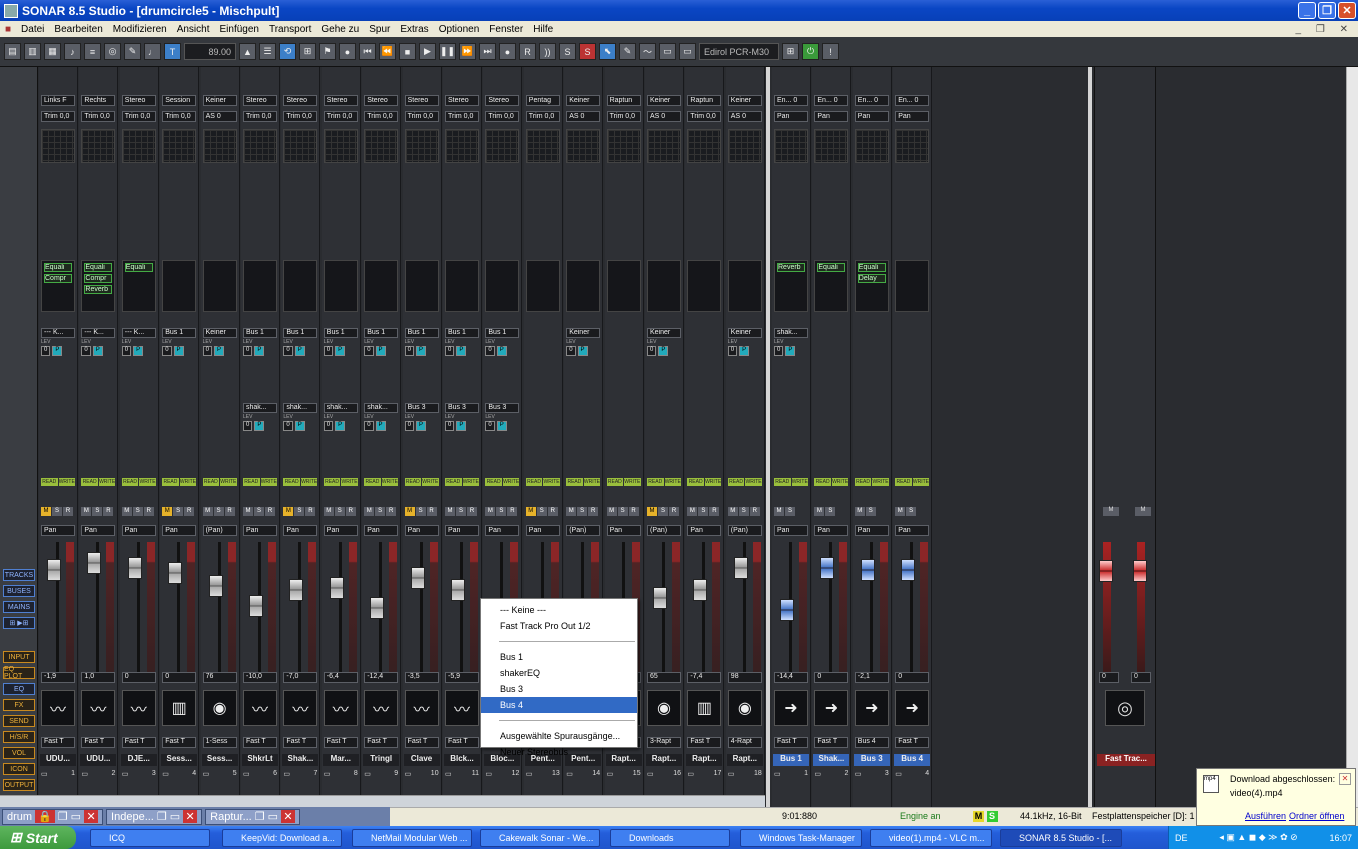 This screenshot has height=849, width=1358. Describe the element at coordinates (172, 51) in the screenshot. I see `tempo-icon: T` at that location.